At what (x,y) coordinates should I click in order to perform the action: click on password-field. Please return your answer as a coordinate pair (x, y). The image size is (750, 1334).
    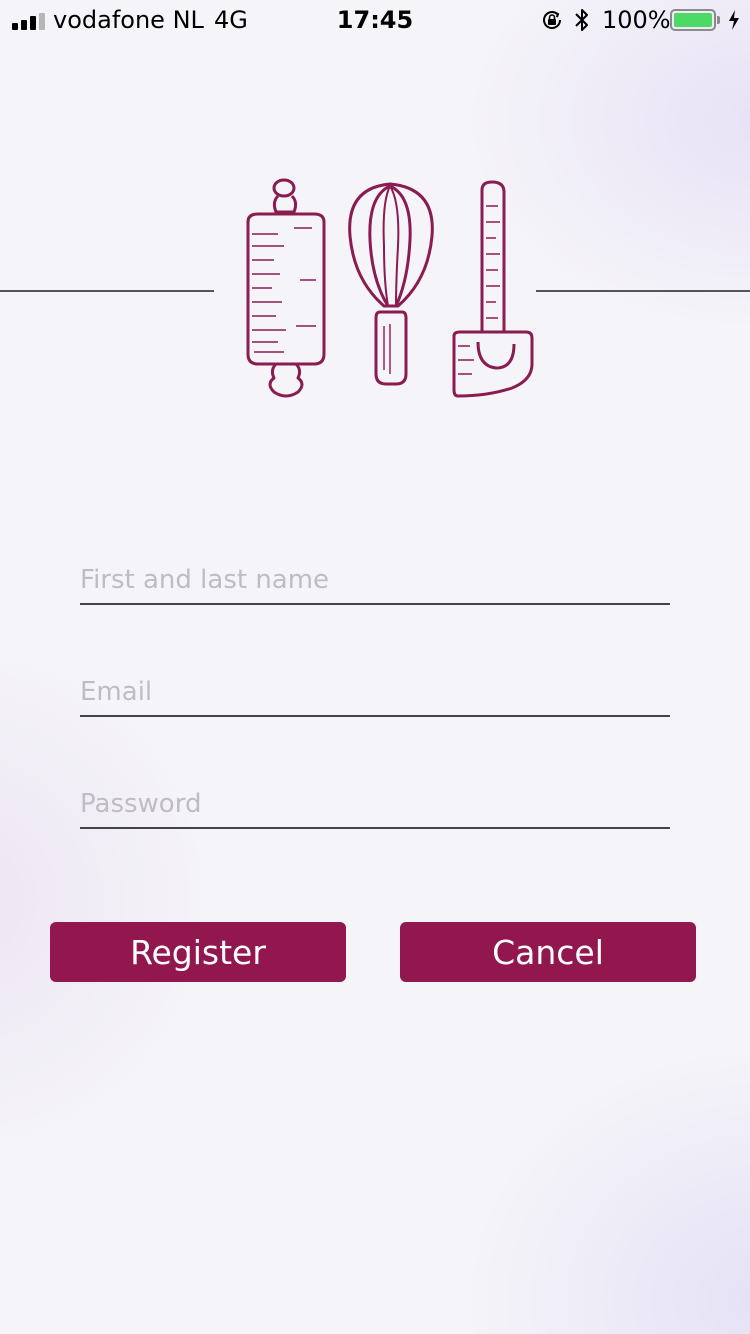
    Looking at the image, I should click on (375, 805).